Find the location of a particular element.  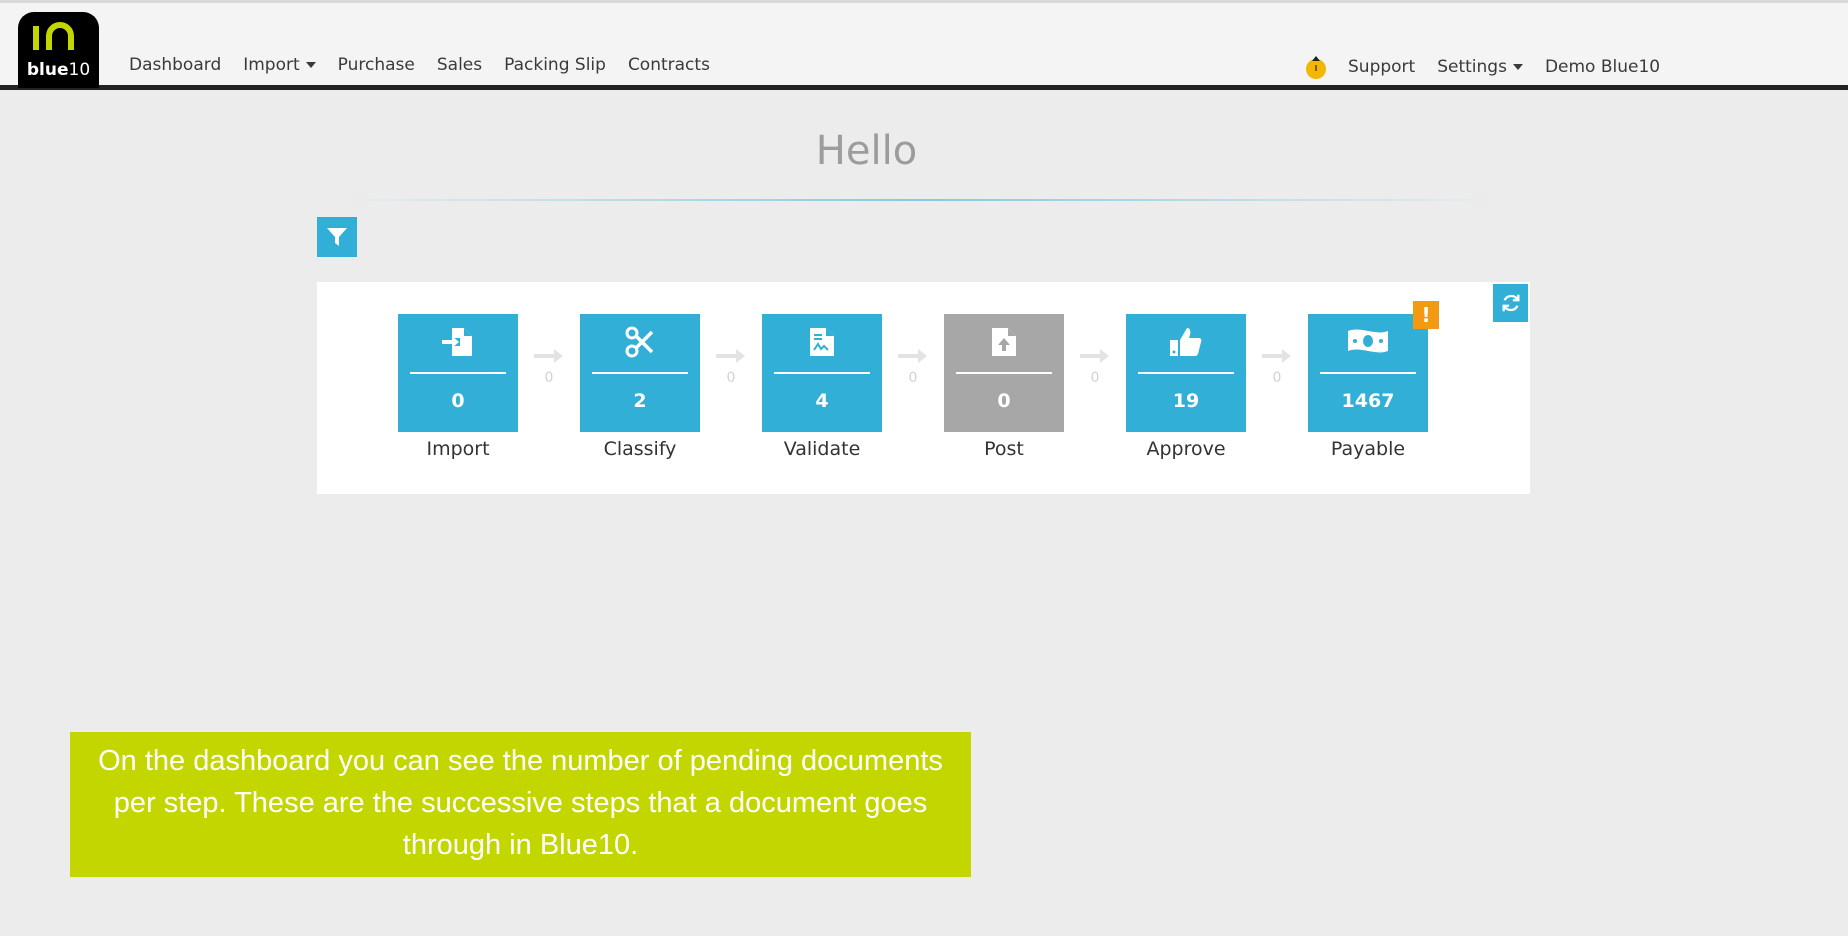

step-label: Approve is located at coordinates (1186, 449).